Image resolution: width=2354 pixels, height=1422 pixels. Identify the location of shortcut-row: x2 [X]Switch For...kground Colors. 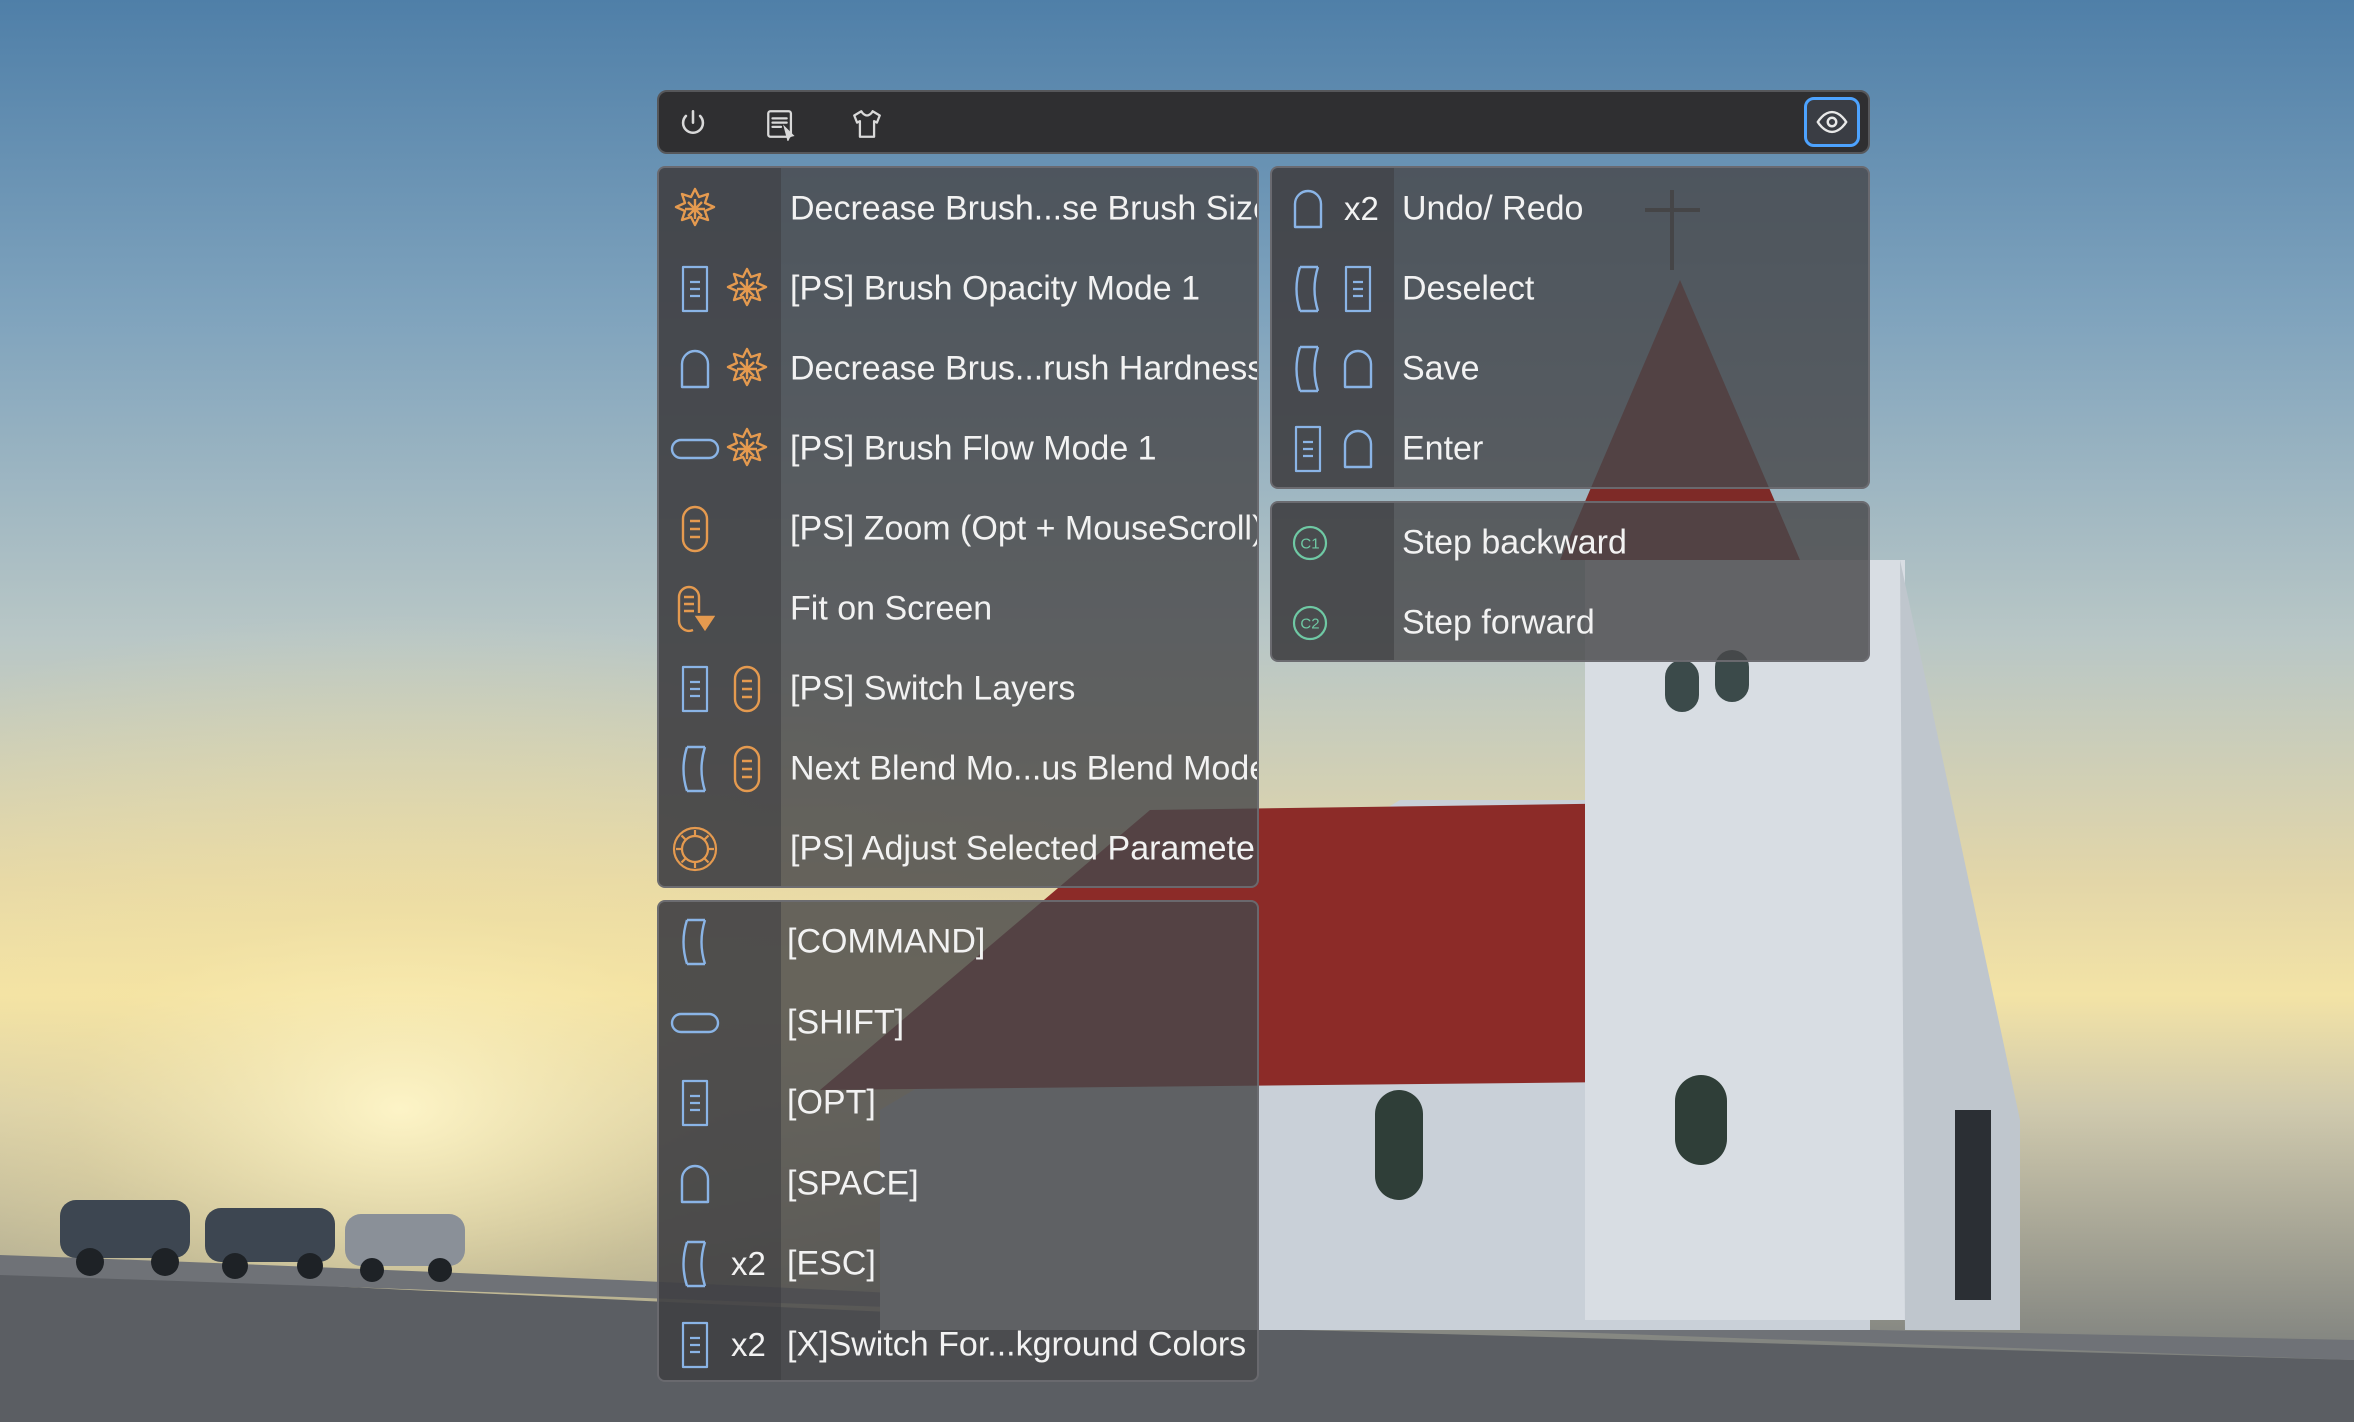
(958, 1343).